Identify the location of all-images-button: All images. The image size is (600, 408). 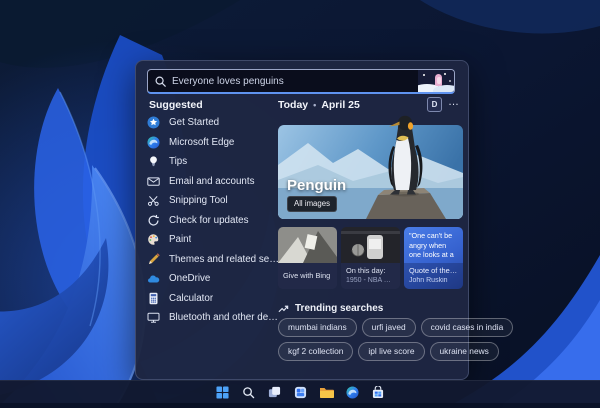
(312, 204).